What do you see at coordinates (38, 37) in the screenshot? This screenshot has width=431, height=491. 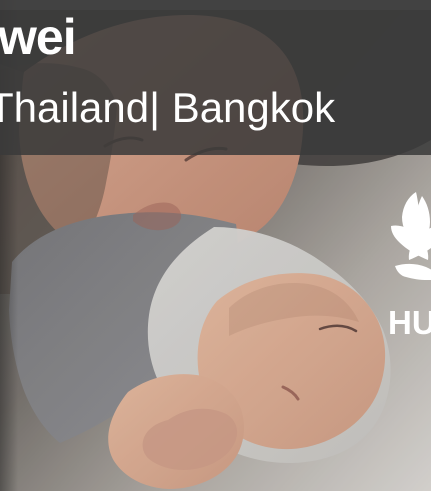 I see `page-title: wei` at bounding box center [38, 37].